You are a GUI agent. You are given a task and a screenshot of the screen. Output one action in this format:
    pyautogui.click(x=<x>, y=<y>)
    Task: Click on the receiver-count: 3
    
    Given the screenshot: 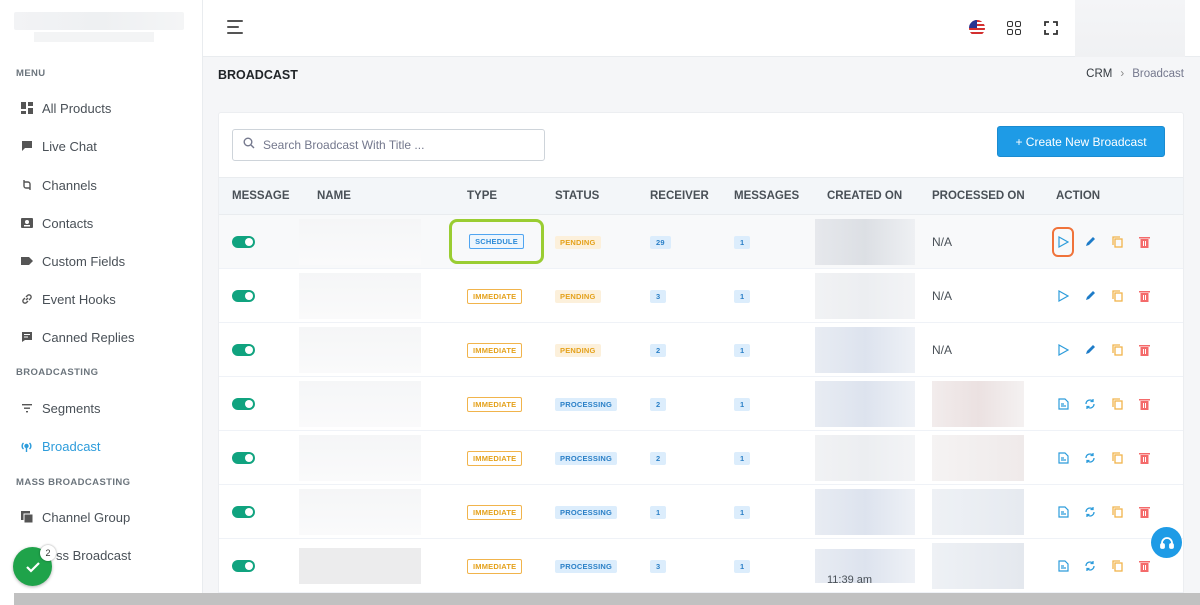 What is the action you would take?
    pyautogui.click(x=658, y=296)
    